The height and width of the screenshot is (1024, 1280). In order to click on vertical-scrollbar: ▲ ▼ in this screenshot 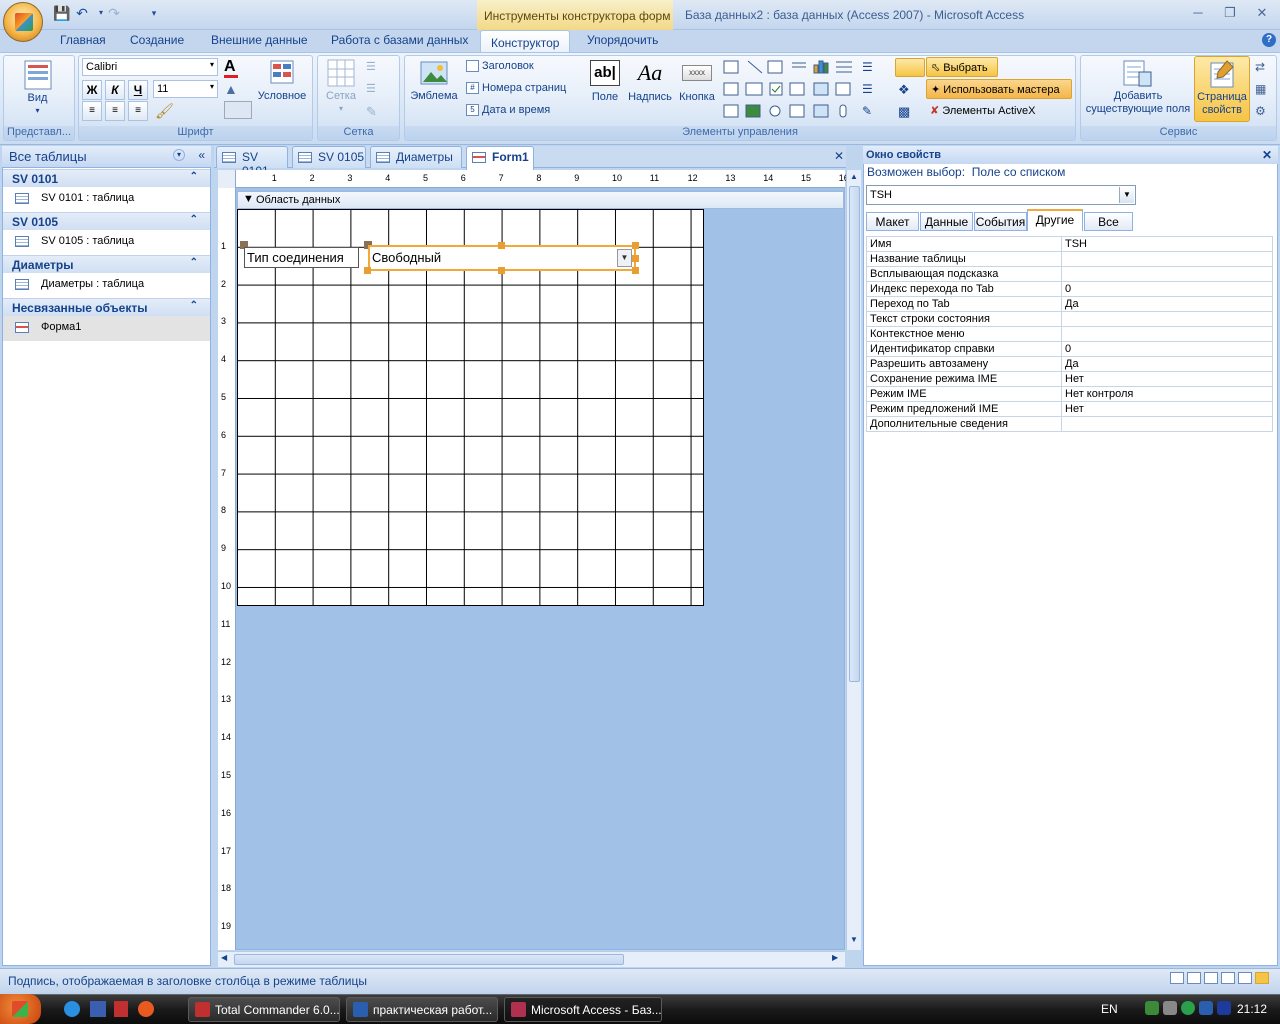, I will do `click(853, 560)`.